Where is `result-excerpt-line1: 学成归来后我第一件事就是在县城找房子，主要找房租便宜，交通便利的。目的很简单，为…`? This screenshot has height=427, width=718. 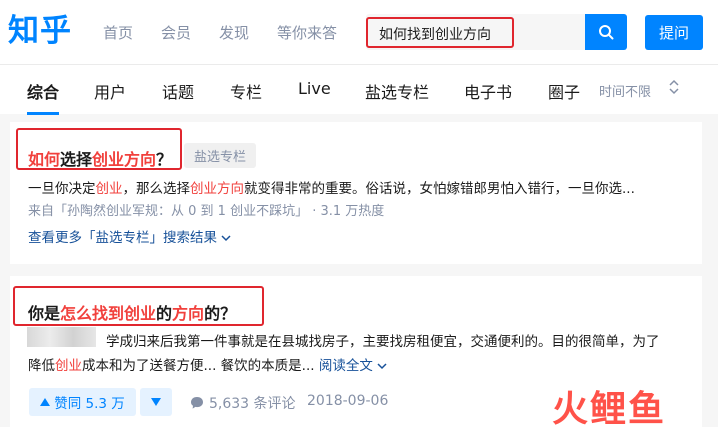 result-excerpt-line1: 学成归来后我第一件事就是在县城找房子，主要找房租便宜，交通便利的。目的很简单，为… is located at coordinates (383, 340).